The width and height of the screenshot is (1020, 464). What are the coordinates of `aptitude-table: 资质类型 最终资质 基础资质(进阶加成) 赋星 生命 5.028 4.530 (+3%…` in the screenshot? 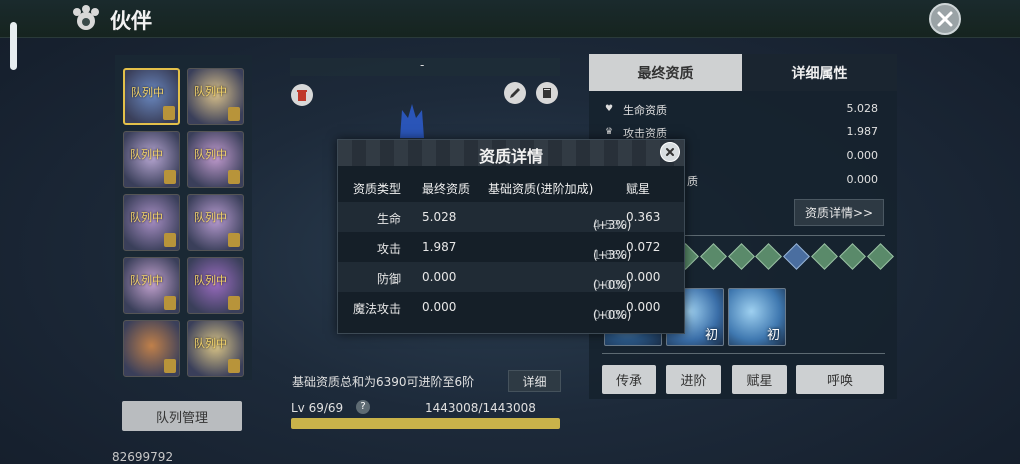 It's located at (511, 247).